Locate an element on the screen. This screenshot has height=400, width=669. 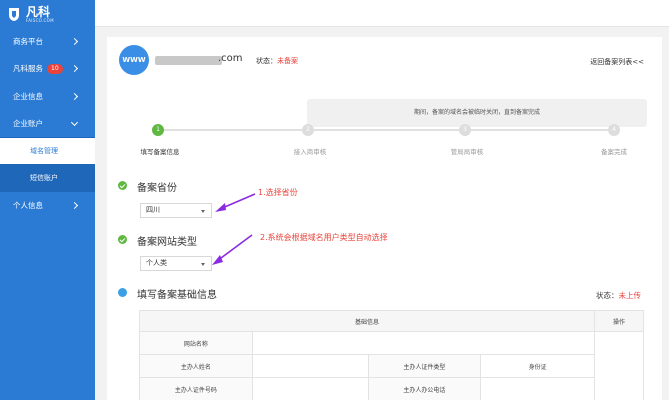
table-header-row: 基础信息 操作 is located at coordinates (391, 321).